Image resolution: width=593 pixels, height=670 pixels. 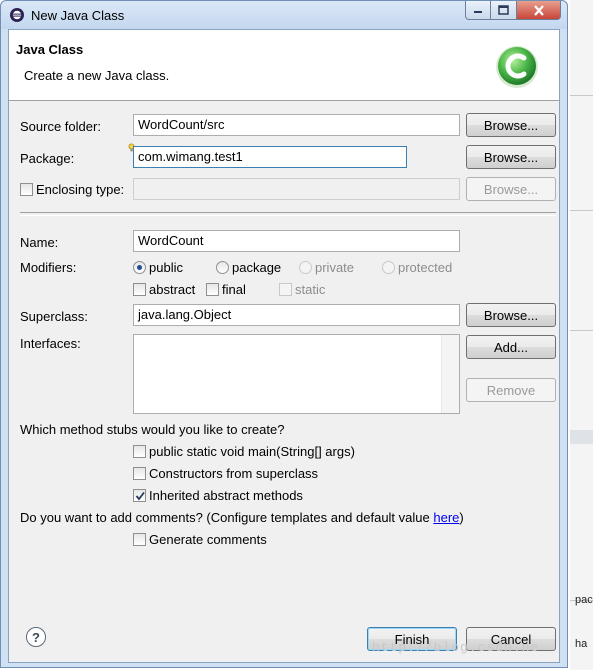 I want to click on help-icon: ?, so click(x=36, y=637).